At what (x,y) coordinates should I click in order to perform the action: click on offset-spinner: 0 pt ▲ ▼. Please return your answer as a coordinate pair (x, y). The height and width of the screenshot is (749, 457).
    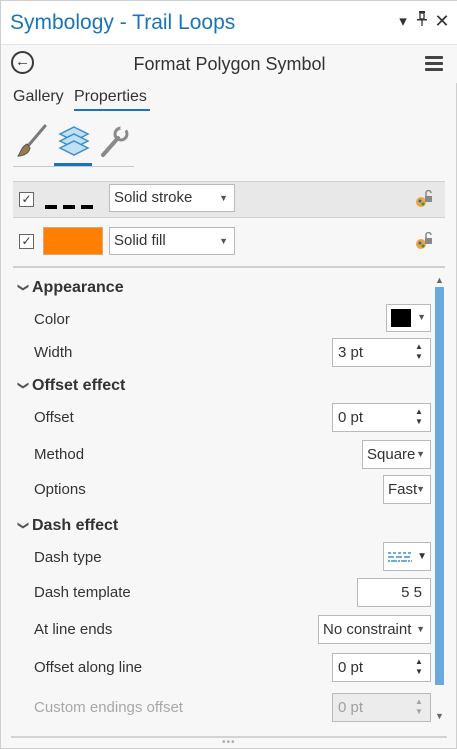
    Looking at the image, I should click on (381, 417).